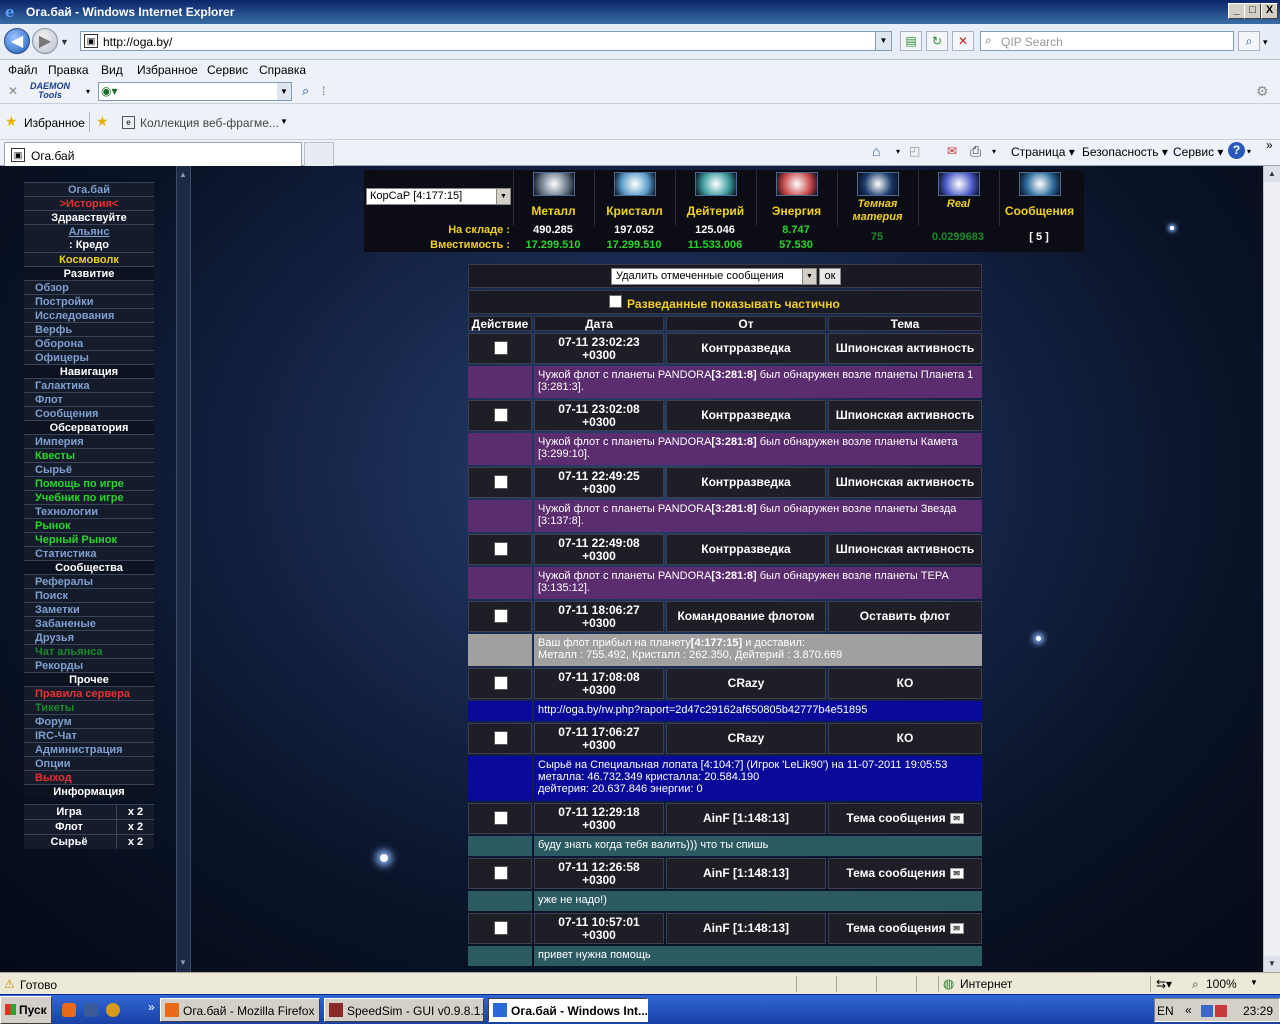 The width and height of the screenshot is (1280, 1024). Describe the element at coordinates (89, 525) in the screenshot. I see `menu-item: Рынок` at that location.